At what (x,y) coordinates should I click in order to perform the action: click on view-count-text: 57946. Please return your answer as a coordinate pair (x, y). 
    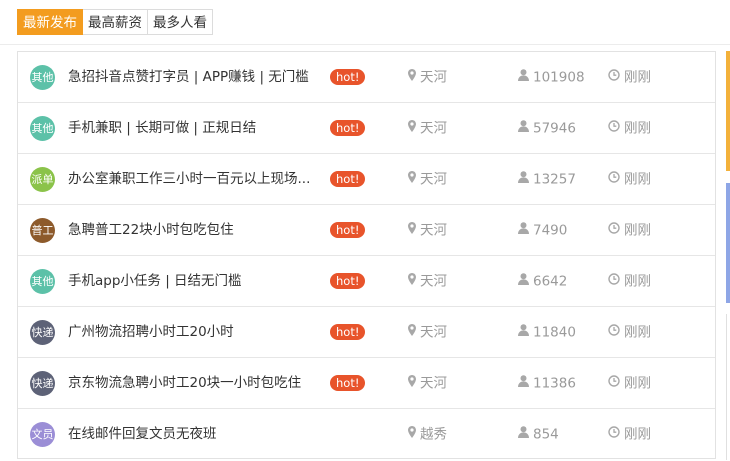
    Looking at the image, I should click on (554, 128).